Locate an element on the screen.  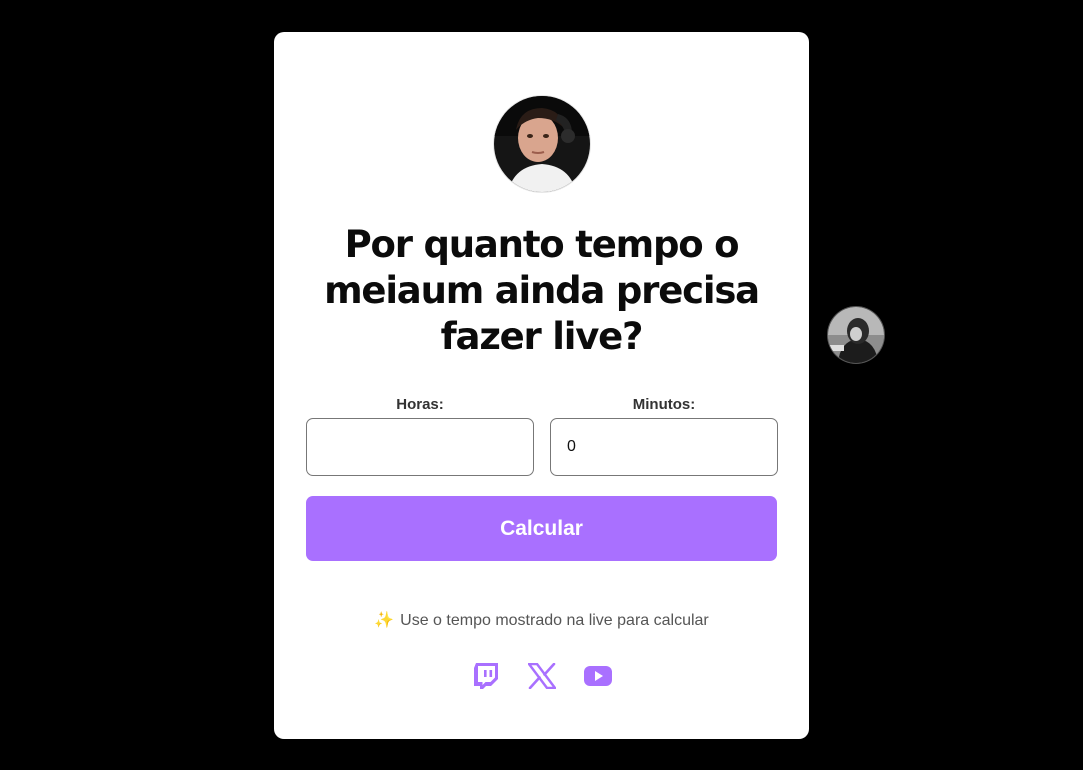
youtube-link is located at coordinates (597, 676).